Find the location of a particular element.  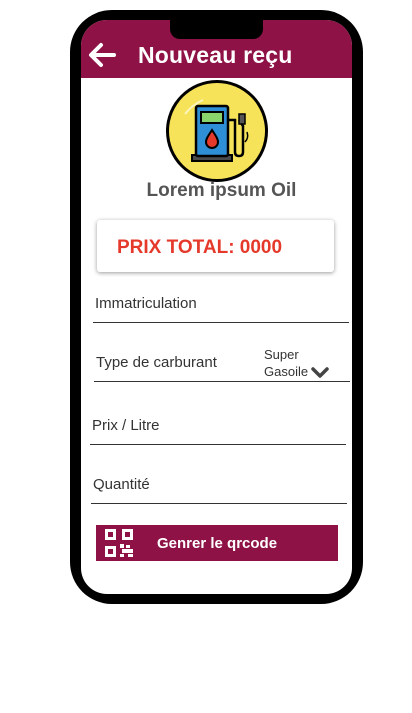

fuel-option-gasoile: Gasoile is located at coordinates (286, 371).